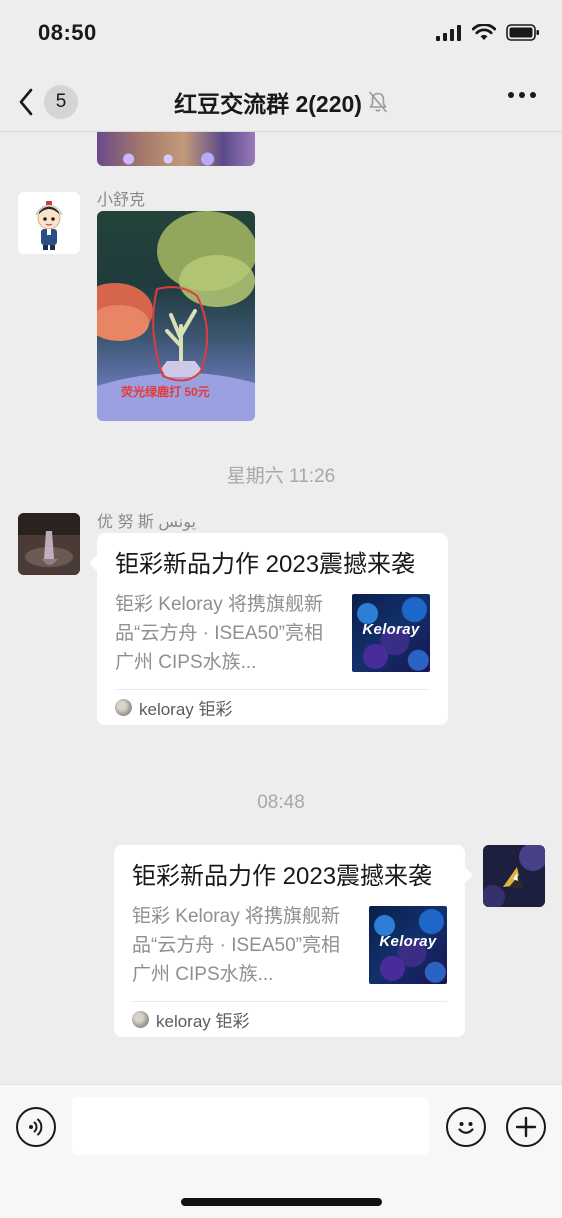  What do you see at coordinates (484, 32) in the screenshot?
I see `wifi-icon` at bounding box center [484, 32].